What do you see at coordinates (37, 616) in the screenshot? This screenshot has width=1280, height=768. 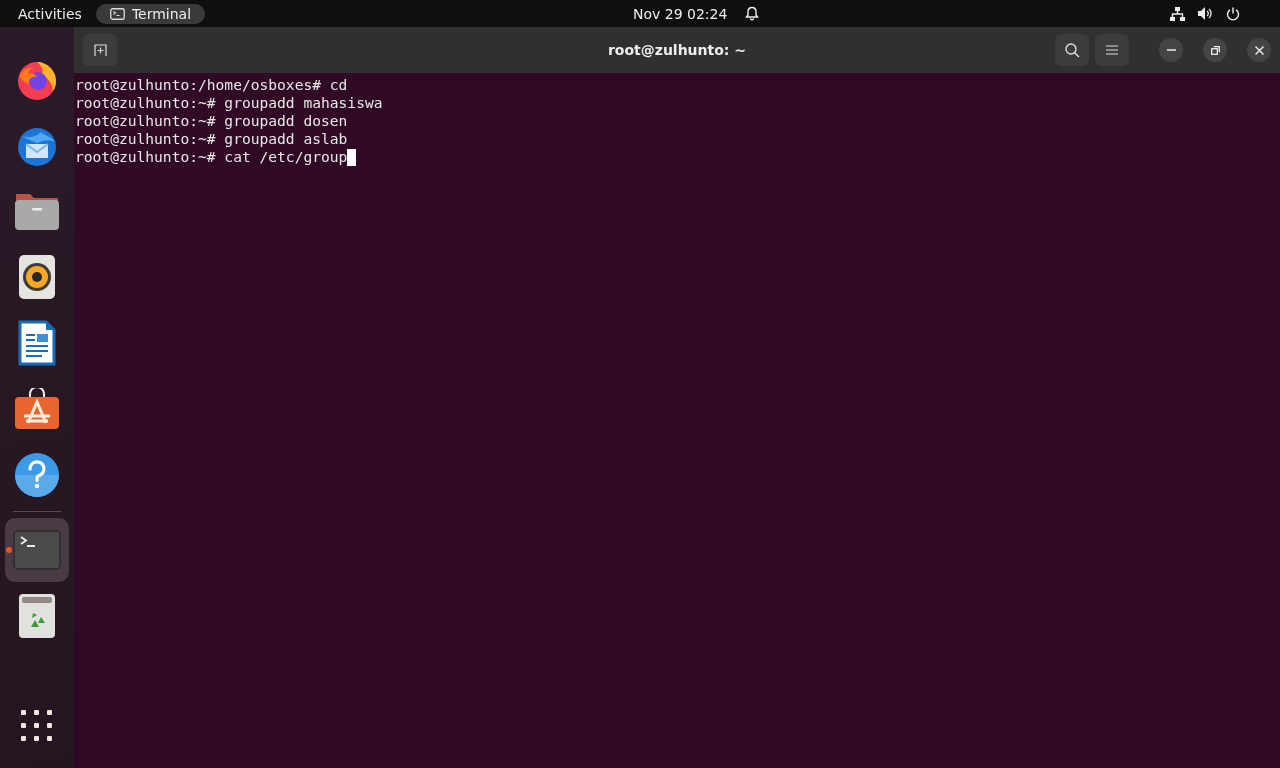 I see `recycle-bin-icon` at bounding box center [37, 616].